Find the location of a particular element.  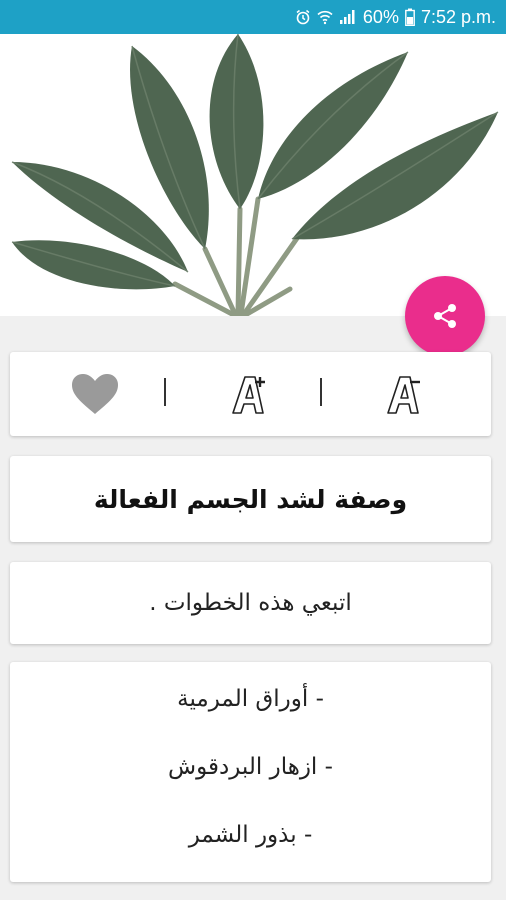

favorite-button is located at coordinates (95, 394).